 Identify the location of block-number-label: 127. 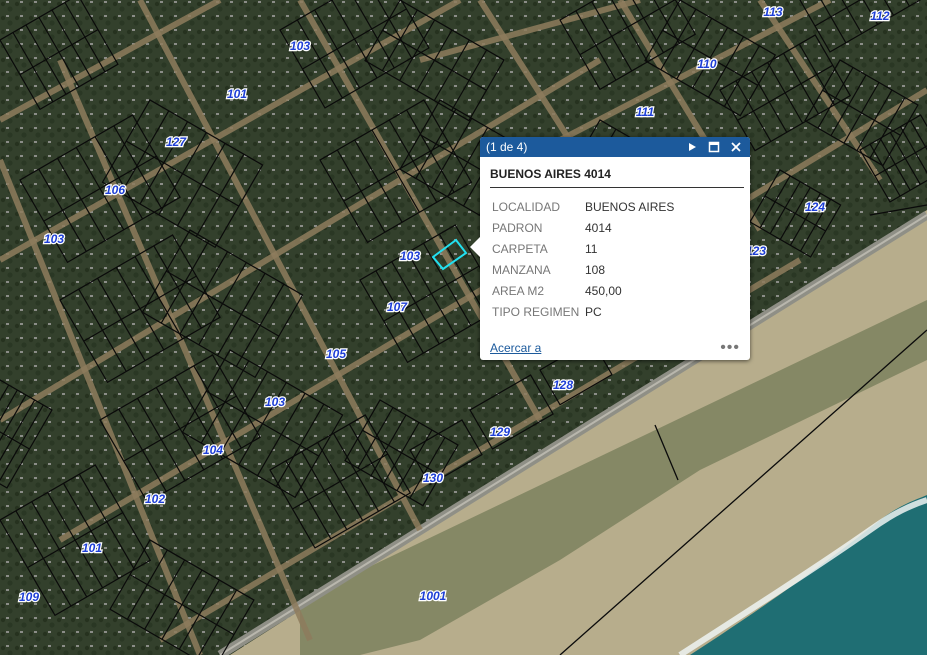
(176, 142).